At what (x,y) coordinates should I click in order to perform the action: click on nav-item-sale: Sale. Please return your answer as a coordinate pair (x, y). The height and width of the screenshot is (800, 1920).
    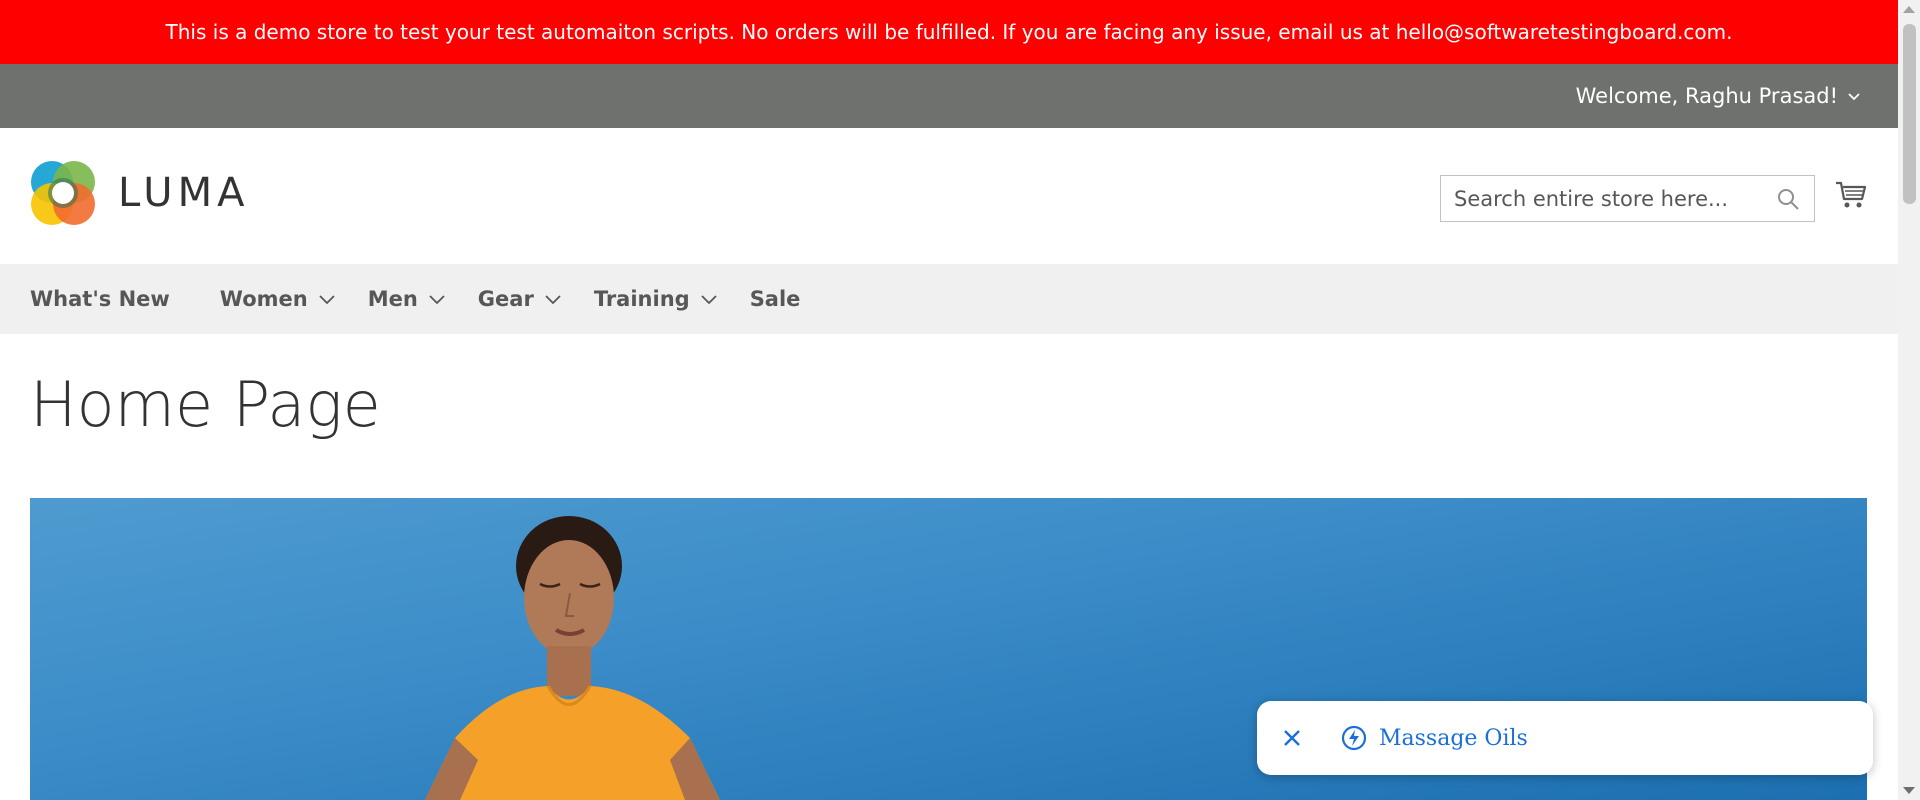
    Looking at the image, I should click on (775, 299).